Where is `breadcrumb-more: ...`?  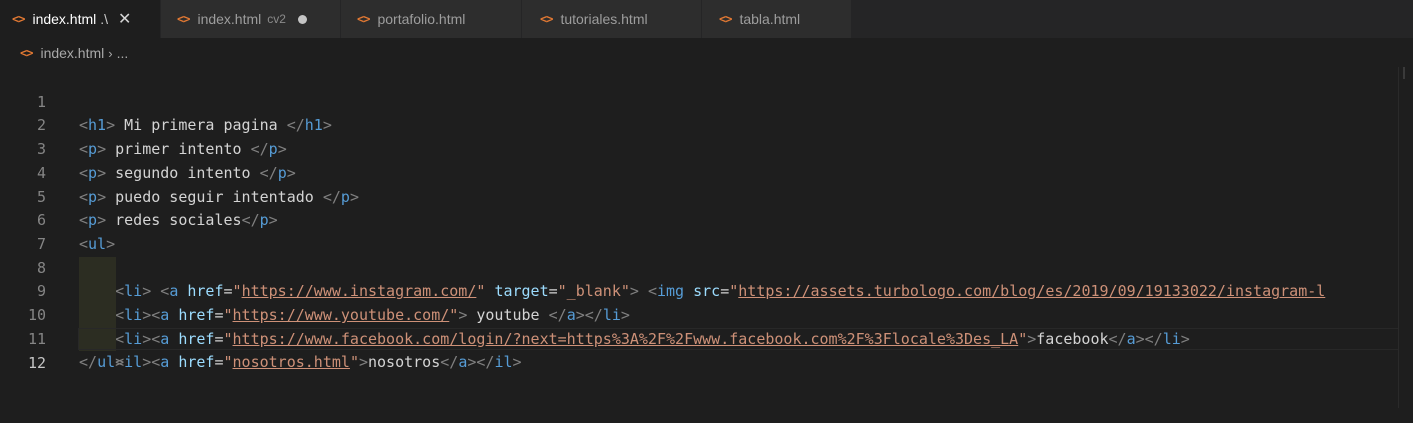 breadcrumb-more: ... is located at coordinates (123, 53).